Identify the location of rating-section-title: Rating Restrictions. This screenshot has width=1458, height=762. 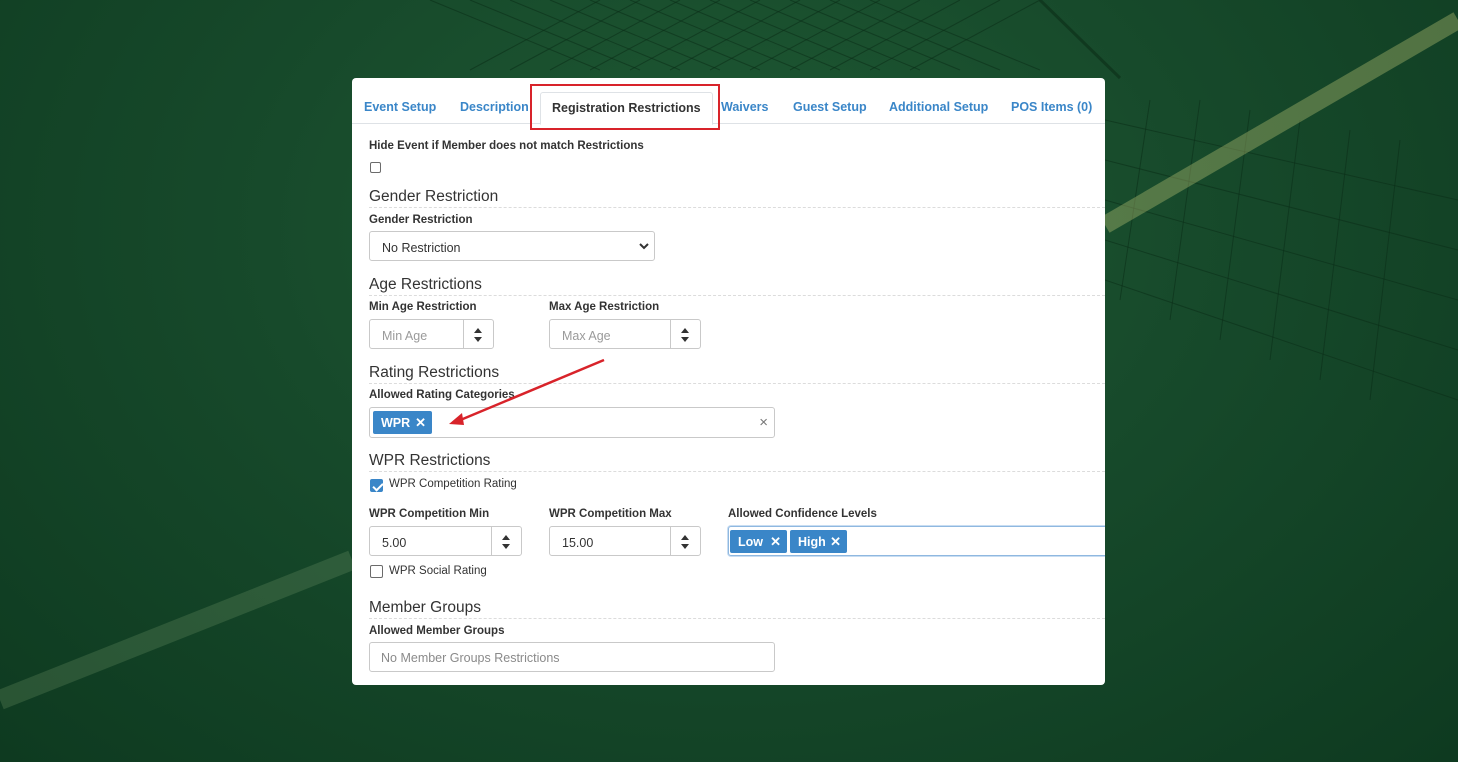
(737, 374).